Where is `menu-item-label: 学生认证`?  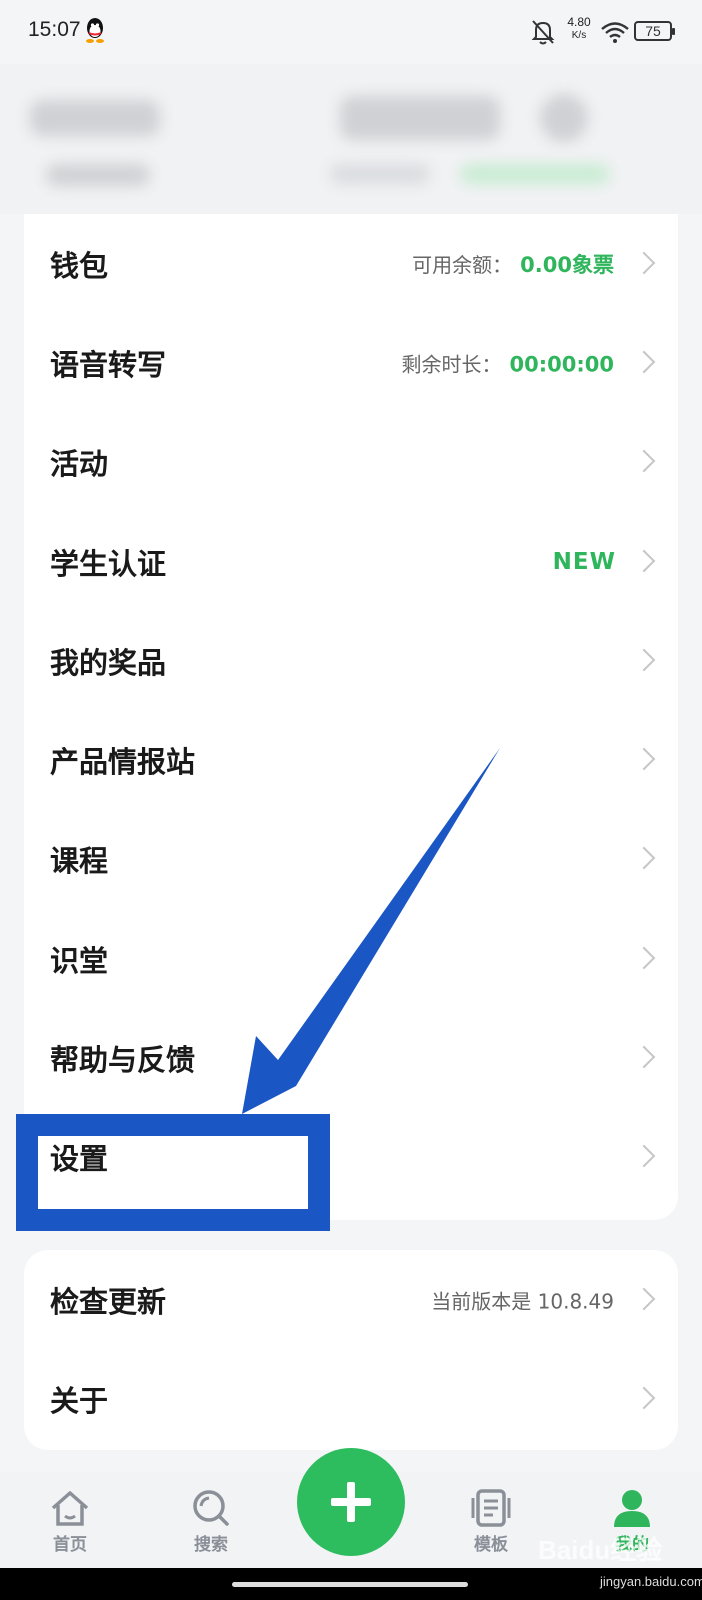
menu-item-label: 学生认证 is located at coordinates (108, 563).